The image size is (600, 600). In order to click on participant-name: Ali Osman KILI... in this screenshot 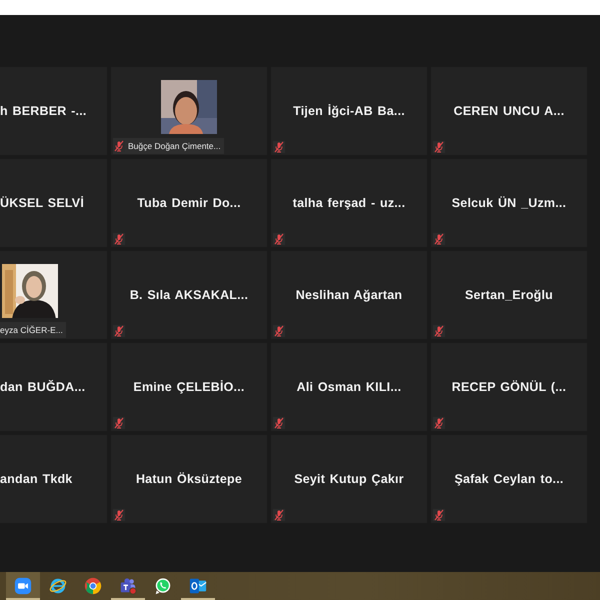, I will do `click(349, 387)`.